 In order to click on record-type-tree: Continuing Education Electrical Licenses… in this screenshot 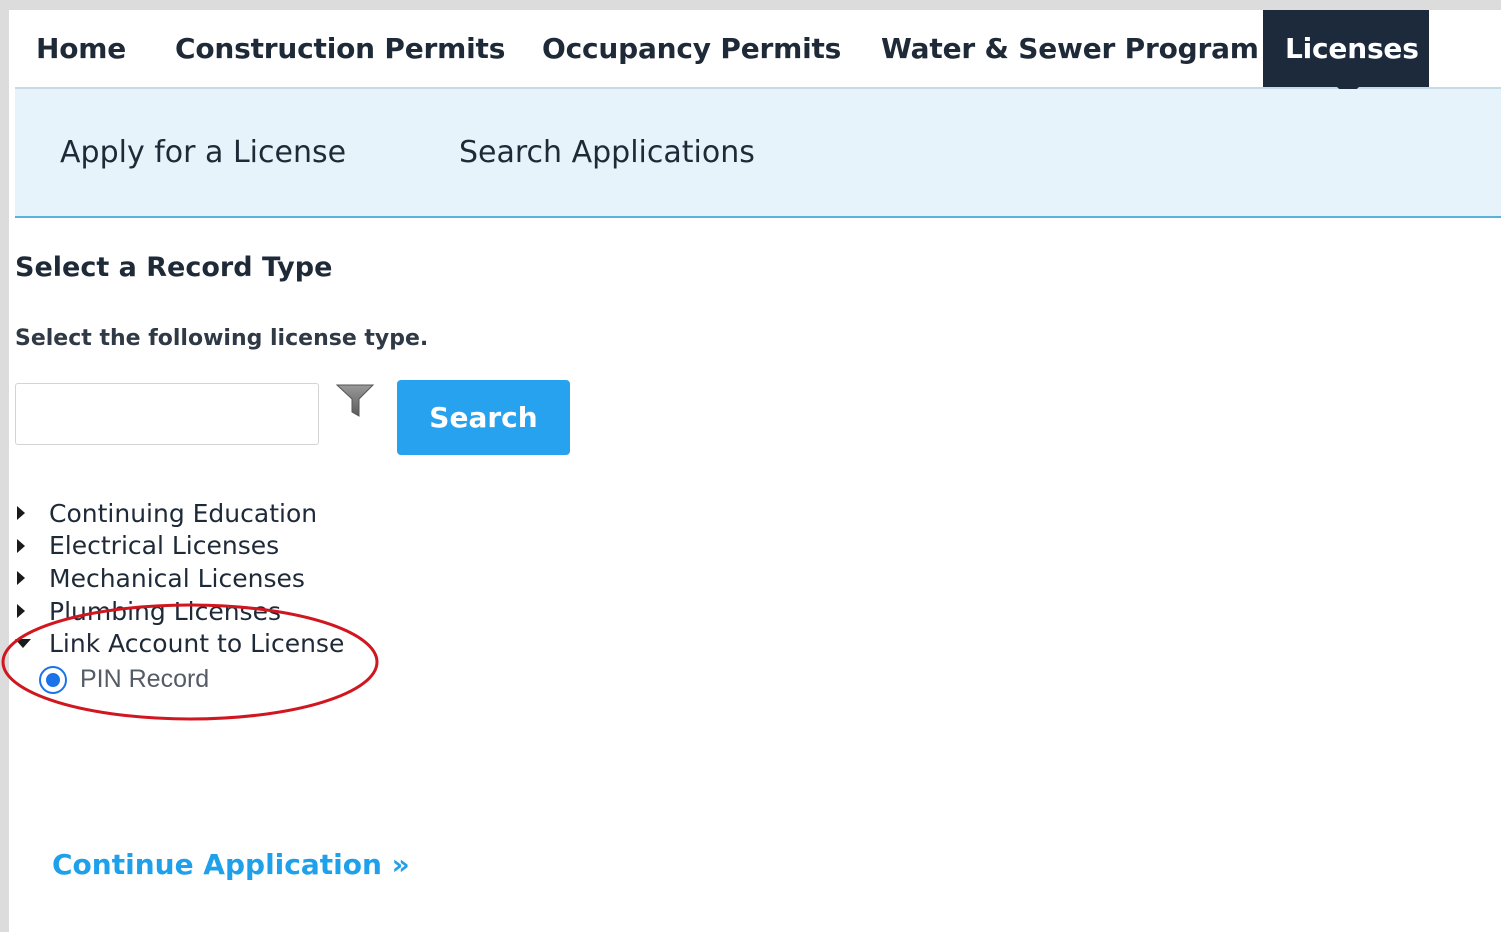, I will do `click(179, 598)`.